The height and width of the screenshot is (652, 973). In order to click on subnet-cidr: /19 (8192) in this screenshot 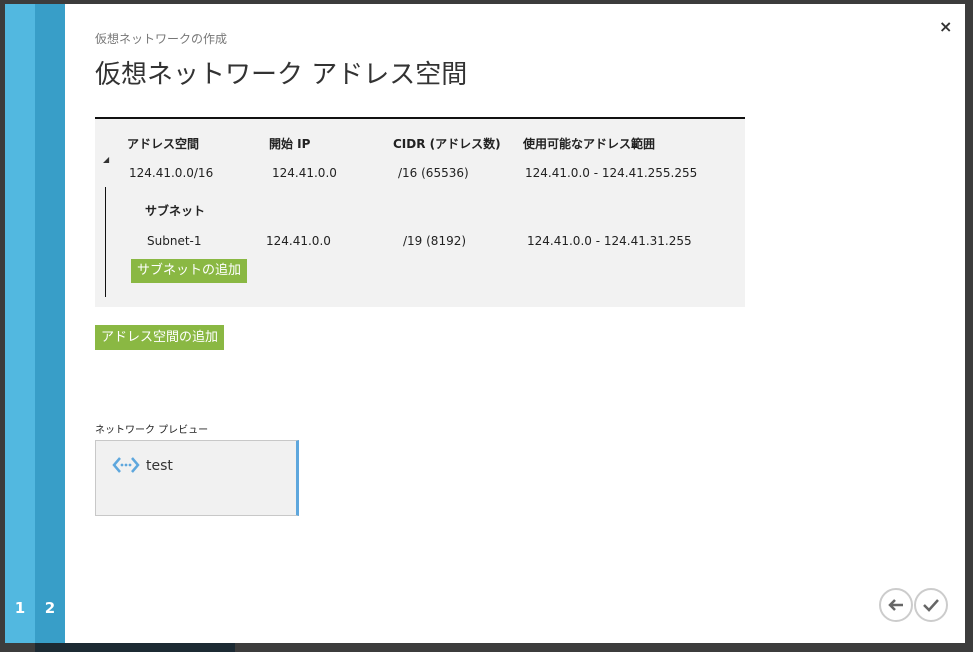, I will do `click(434, 241)`.